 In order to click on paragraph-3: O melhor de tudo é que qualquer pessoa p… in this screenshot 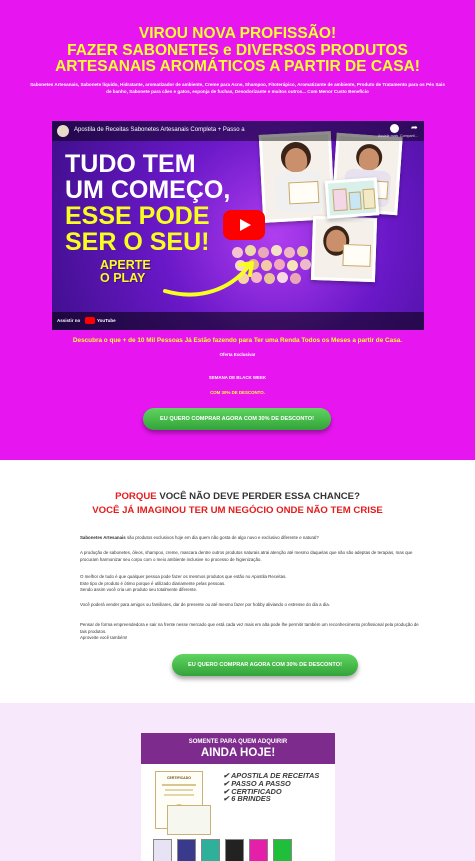, I will do `click(252, 584)`.